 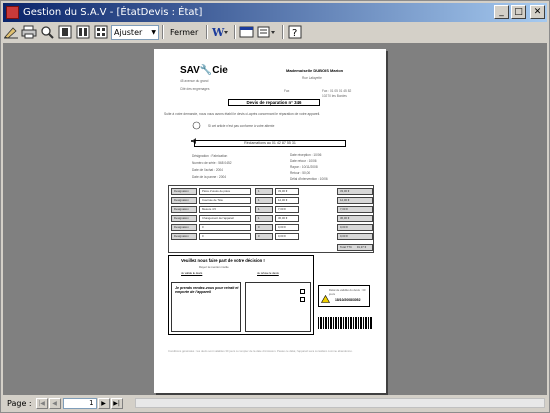 What do you see at coordinates (192, 273) in the screenshot?
I see `decision-accept-title: Je valide le devis` at bounding box center [192, 273].